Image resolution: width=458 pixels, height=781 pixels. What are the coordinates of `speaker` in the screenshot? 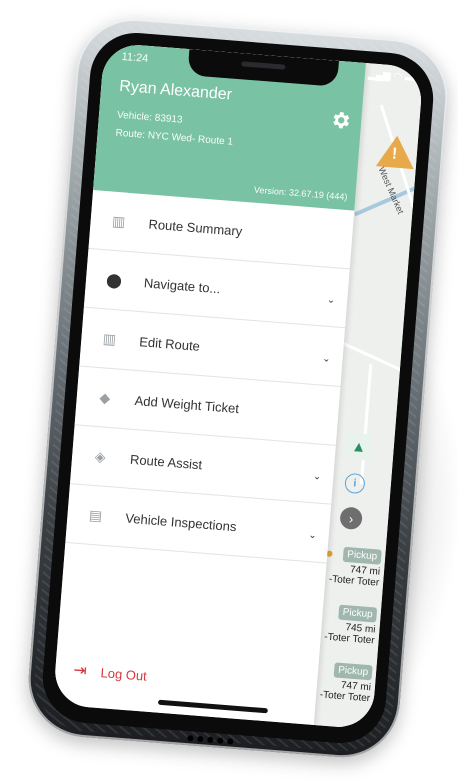 It's located at (263, 65).